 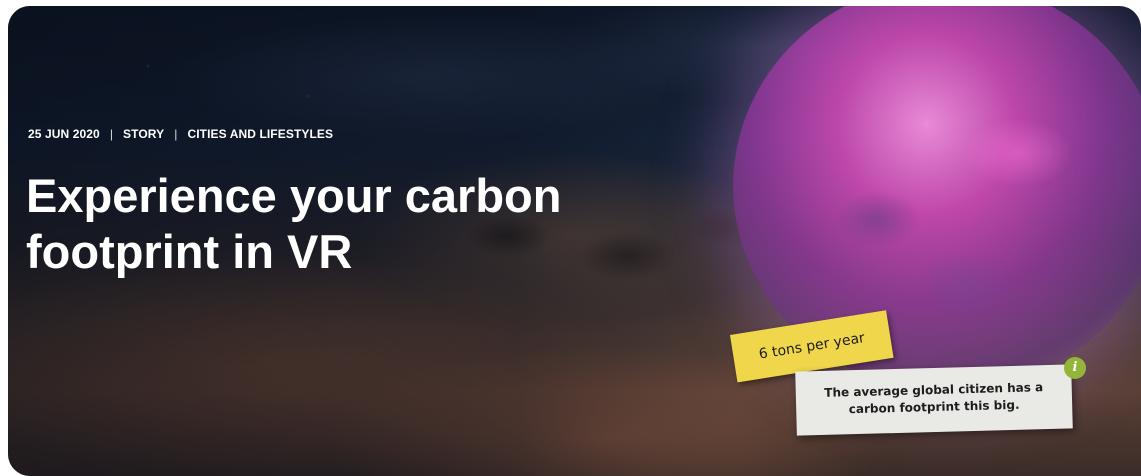 What do you see at coordinates (366, 224) in the screenshot?
I see `page-title: Experience your carbon footprint in VR` at bounding box center [366, 224].